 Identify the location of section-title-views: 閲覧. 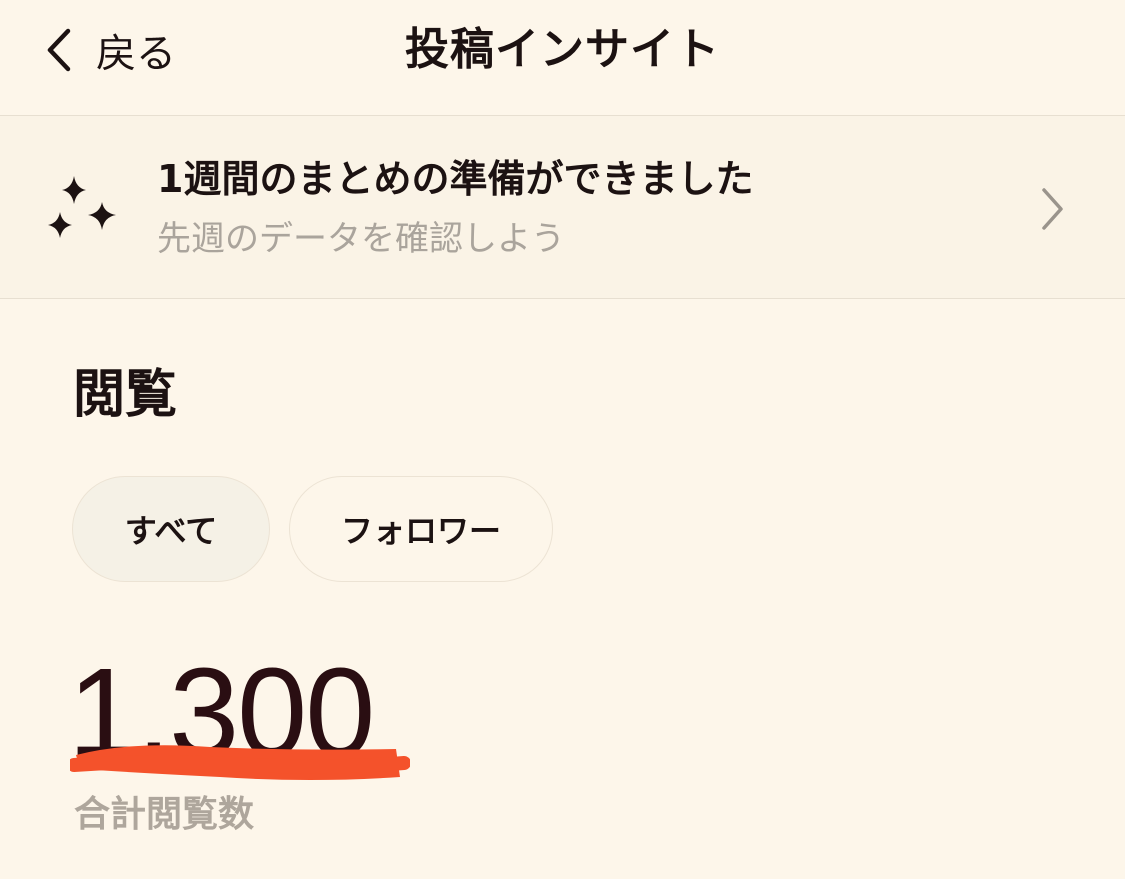
(125, 395).